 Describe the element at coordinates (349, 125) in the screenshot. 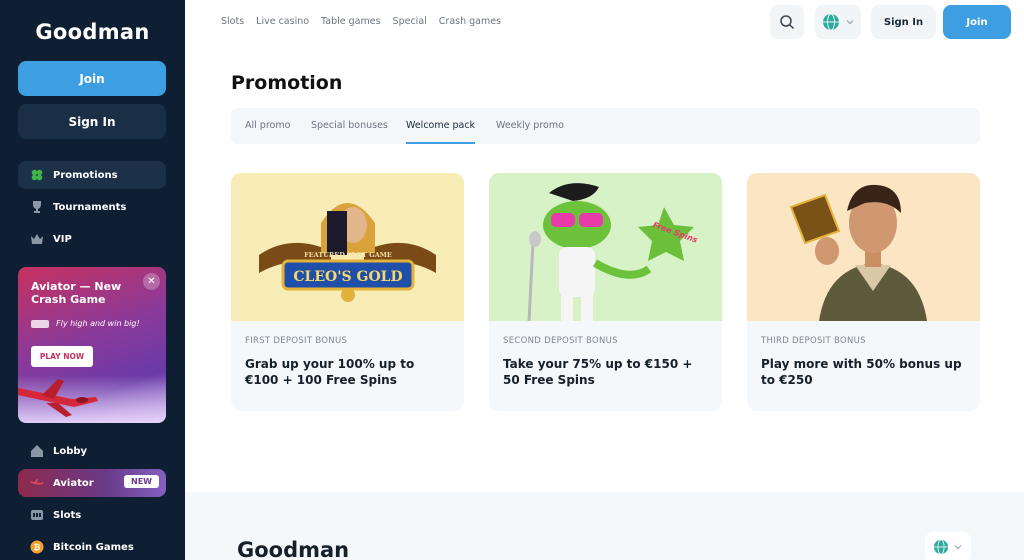

I see `tab-special-bonuses: Special bonuses` at that location.